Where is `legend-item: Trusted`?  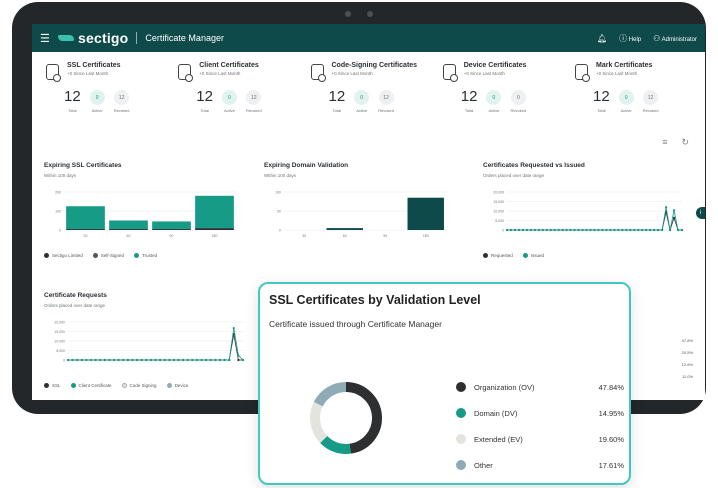 legend-item: Trusted is located at coordinates (146, 256).